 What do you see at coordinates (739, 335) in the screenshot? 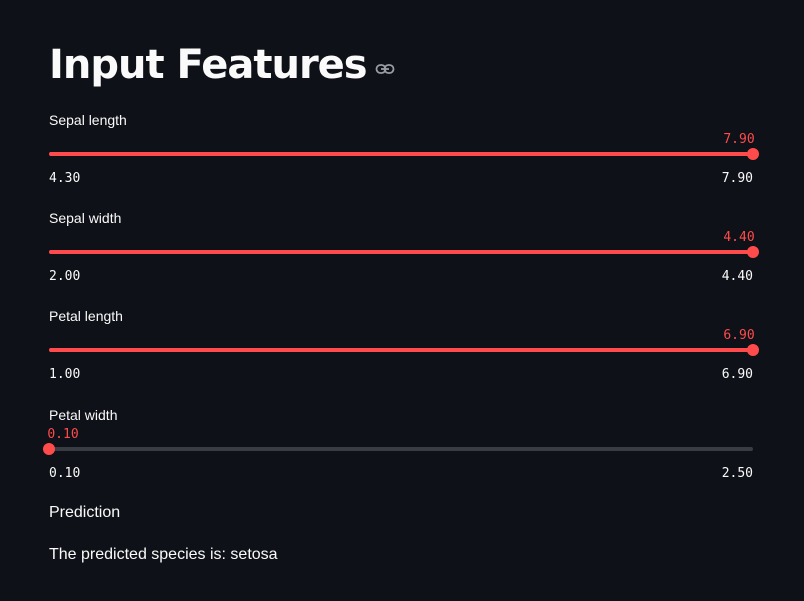
I see `slider-value: 6.90` at bounding box center [739, 335].